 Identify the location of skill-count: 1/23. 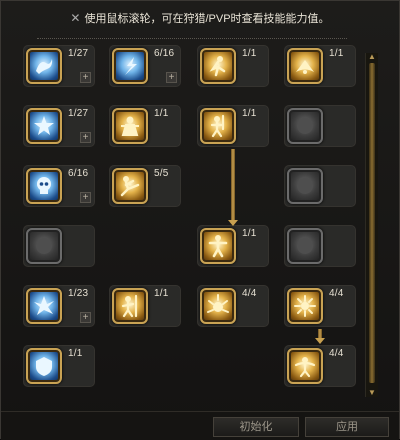
(78, 293).